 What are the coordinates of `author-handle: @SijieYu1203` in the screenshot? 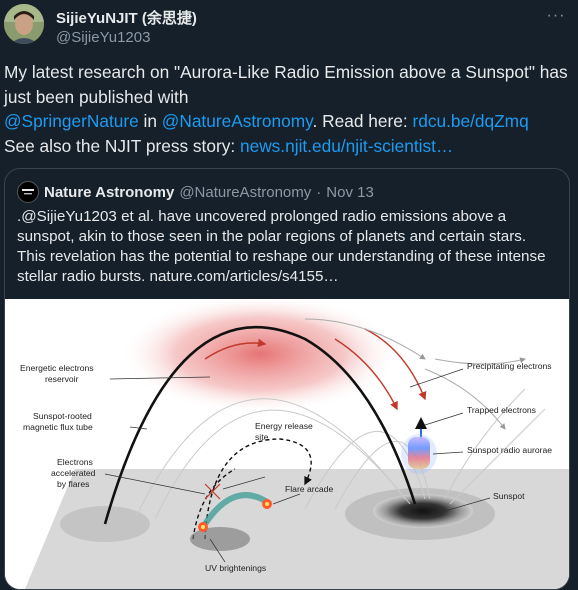 It's located at (126, 37).